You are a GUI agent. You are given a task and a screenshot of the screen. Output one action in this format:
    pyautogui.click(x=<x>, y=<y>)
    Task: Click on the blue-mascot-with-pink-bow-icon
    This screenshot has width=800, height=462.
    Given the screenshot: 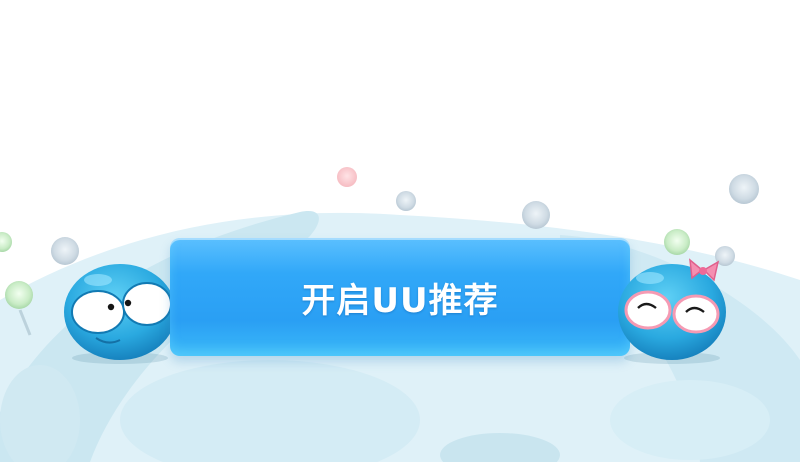 What is the action you would take?
    pyautogui.click(x=672, y=311)
    